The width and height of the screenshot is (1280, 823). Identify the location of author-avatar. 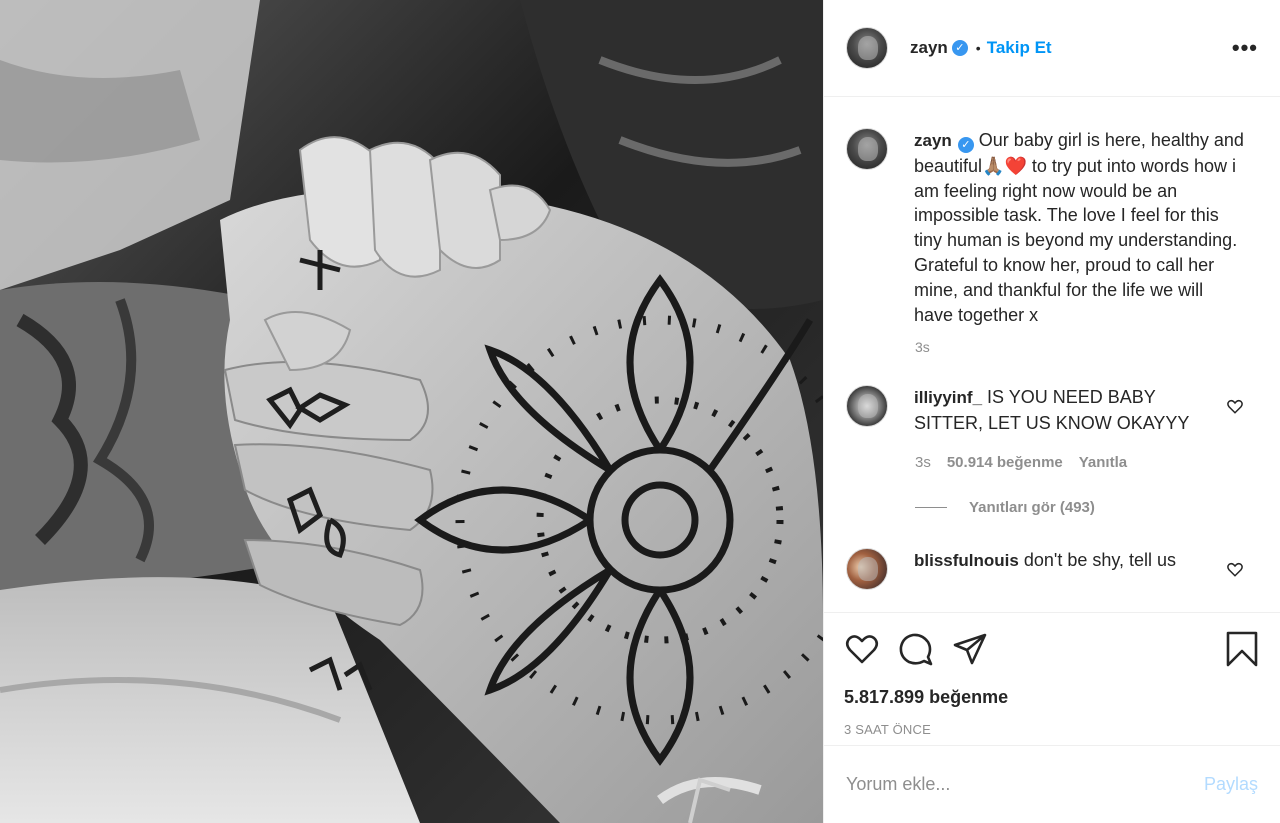
(867, 48).